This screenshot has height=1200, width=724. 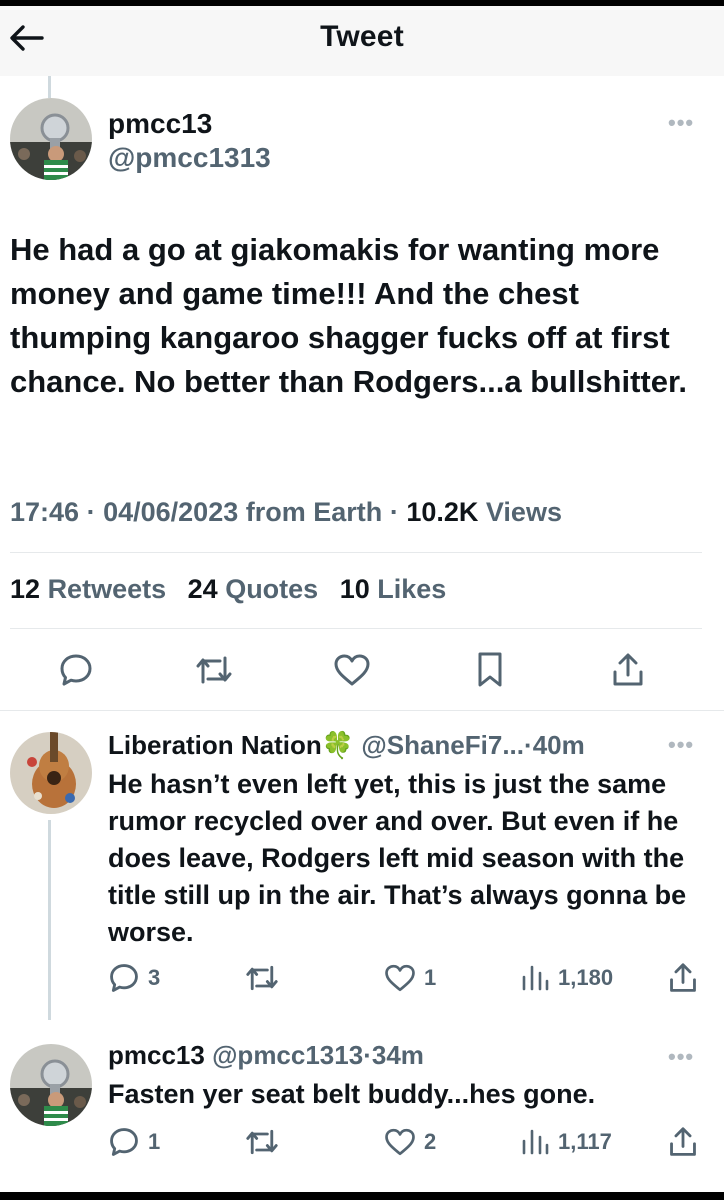 What do you see at coordinates (586, 977) in the screenshot?
I see `view-count: 1,180` at bounding box center [586, 977].